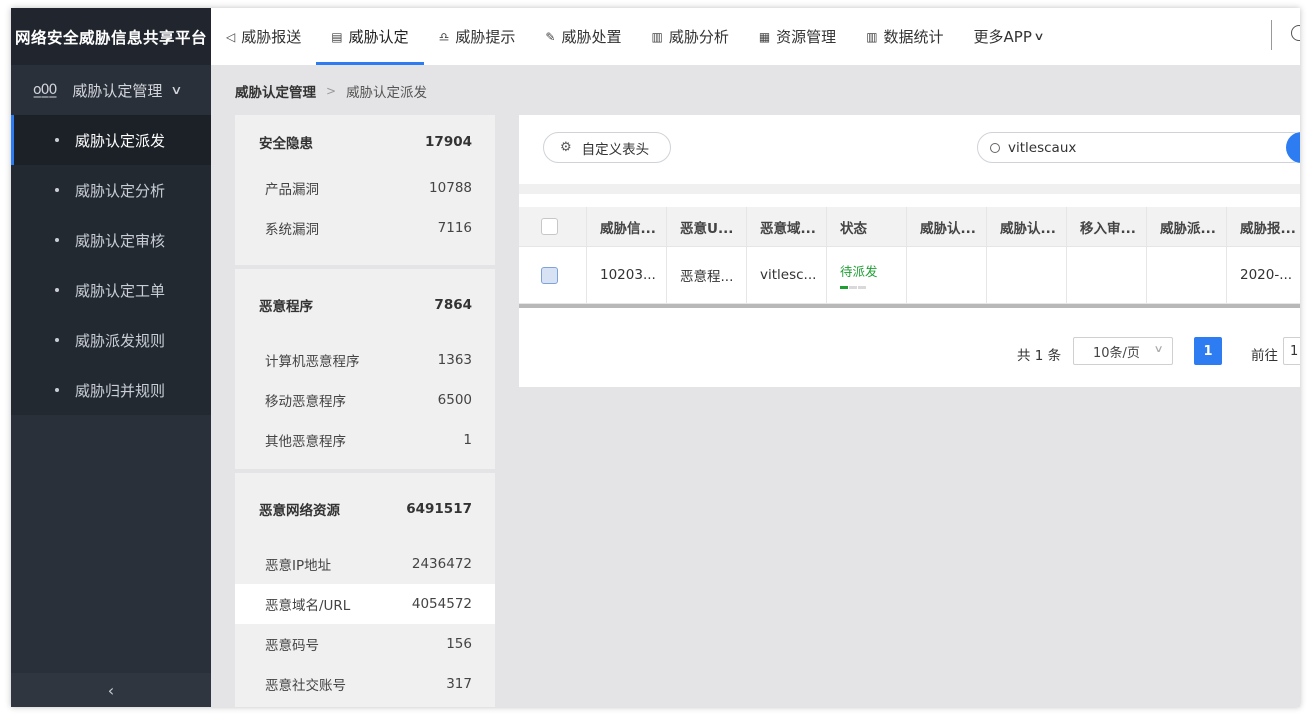  I want to click on sidebar-item-label: 威胁认定工单, so click(120, 290).